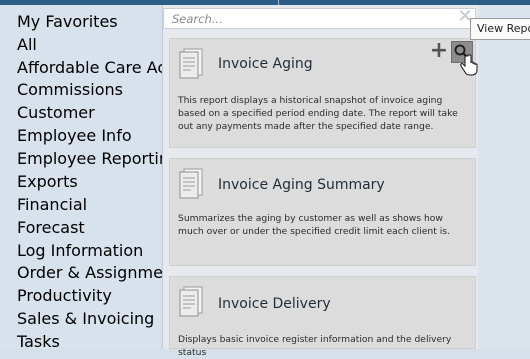 Image resolution: width=530 pixels, height=359 pixels. Describe the element at coordinates (274, 304) in the screenshot. I see `report-title: Invoice Delivery` at that location.